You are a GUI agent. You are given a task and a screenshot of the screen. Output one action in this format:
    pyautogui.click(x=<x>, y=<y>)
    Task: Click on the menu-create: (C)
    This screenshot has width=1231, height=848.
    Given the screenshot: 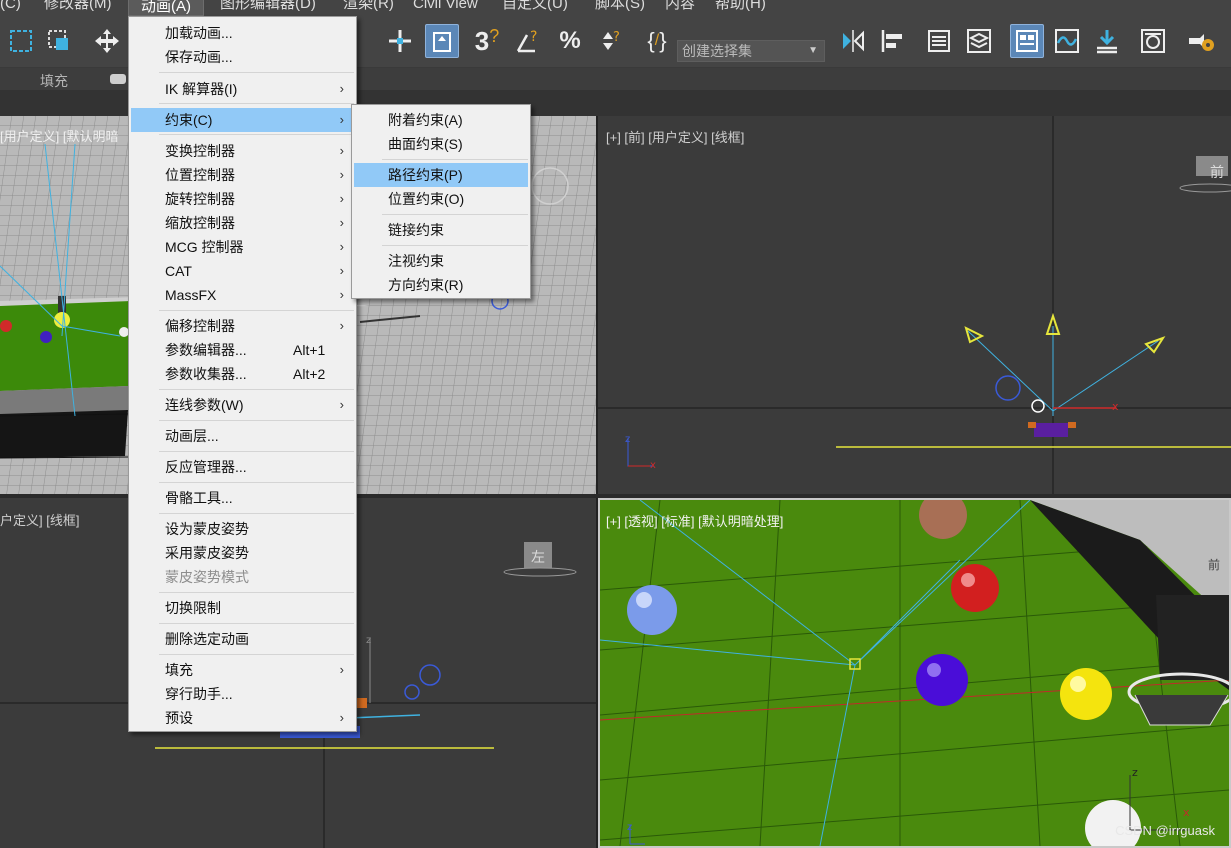 What is the action you would take?
    pyautogui.click(x=10, y=6)
    